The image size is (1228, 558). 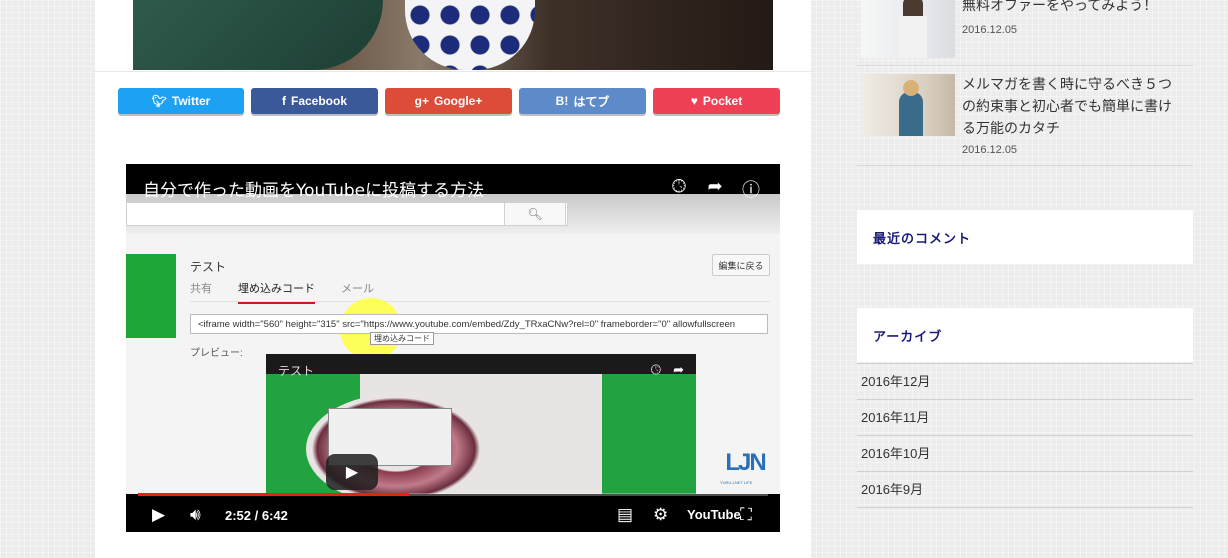 I want to click on inner-share-icon: ➦, so click(x=678, y=369).